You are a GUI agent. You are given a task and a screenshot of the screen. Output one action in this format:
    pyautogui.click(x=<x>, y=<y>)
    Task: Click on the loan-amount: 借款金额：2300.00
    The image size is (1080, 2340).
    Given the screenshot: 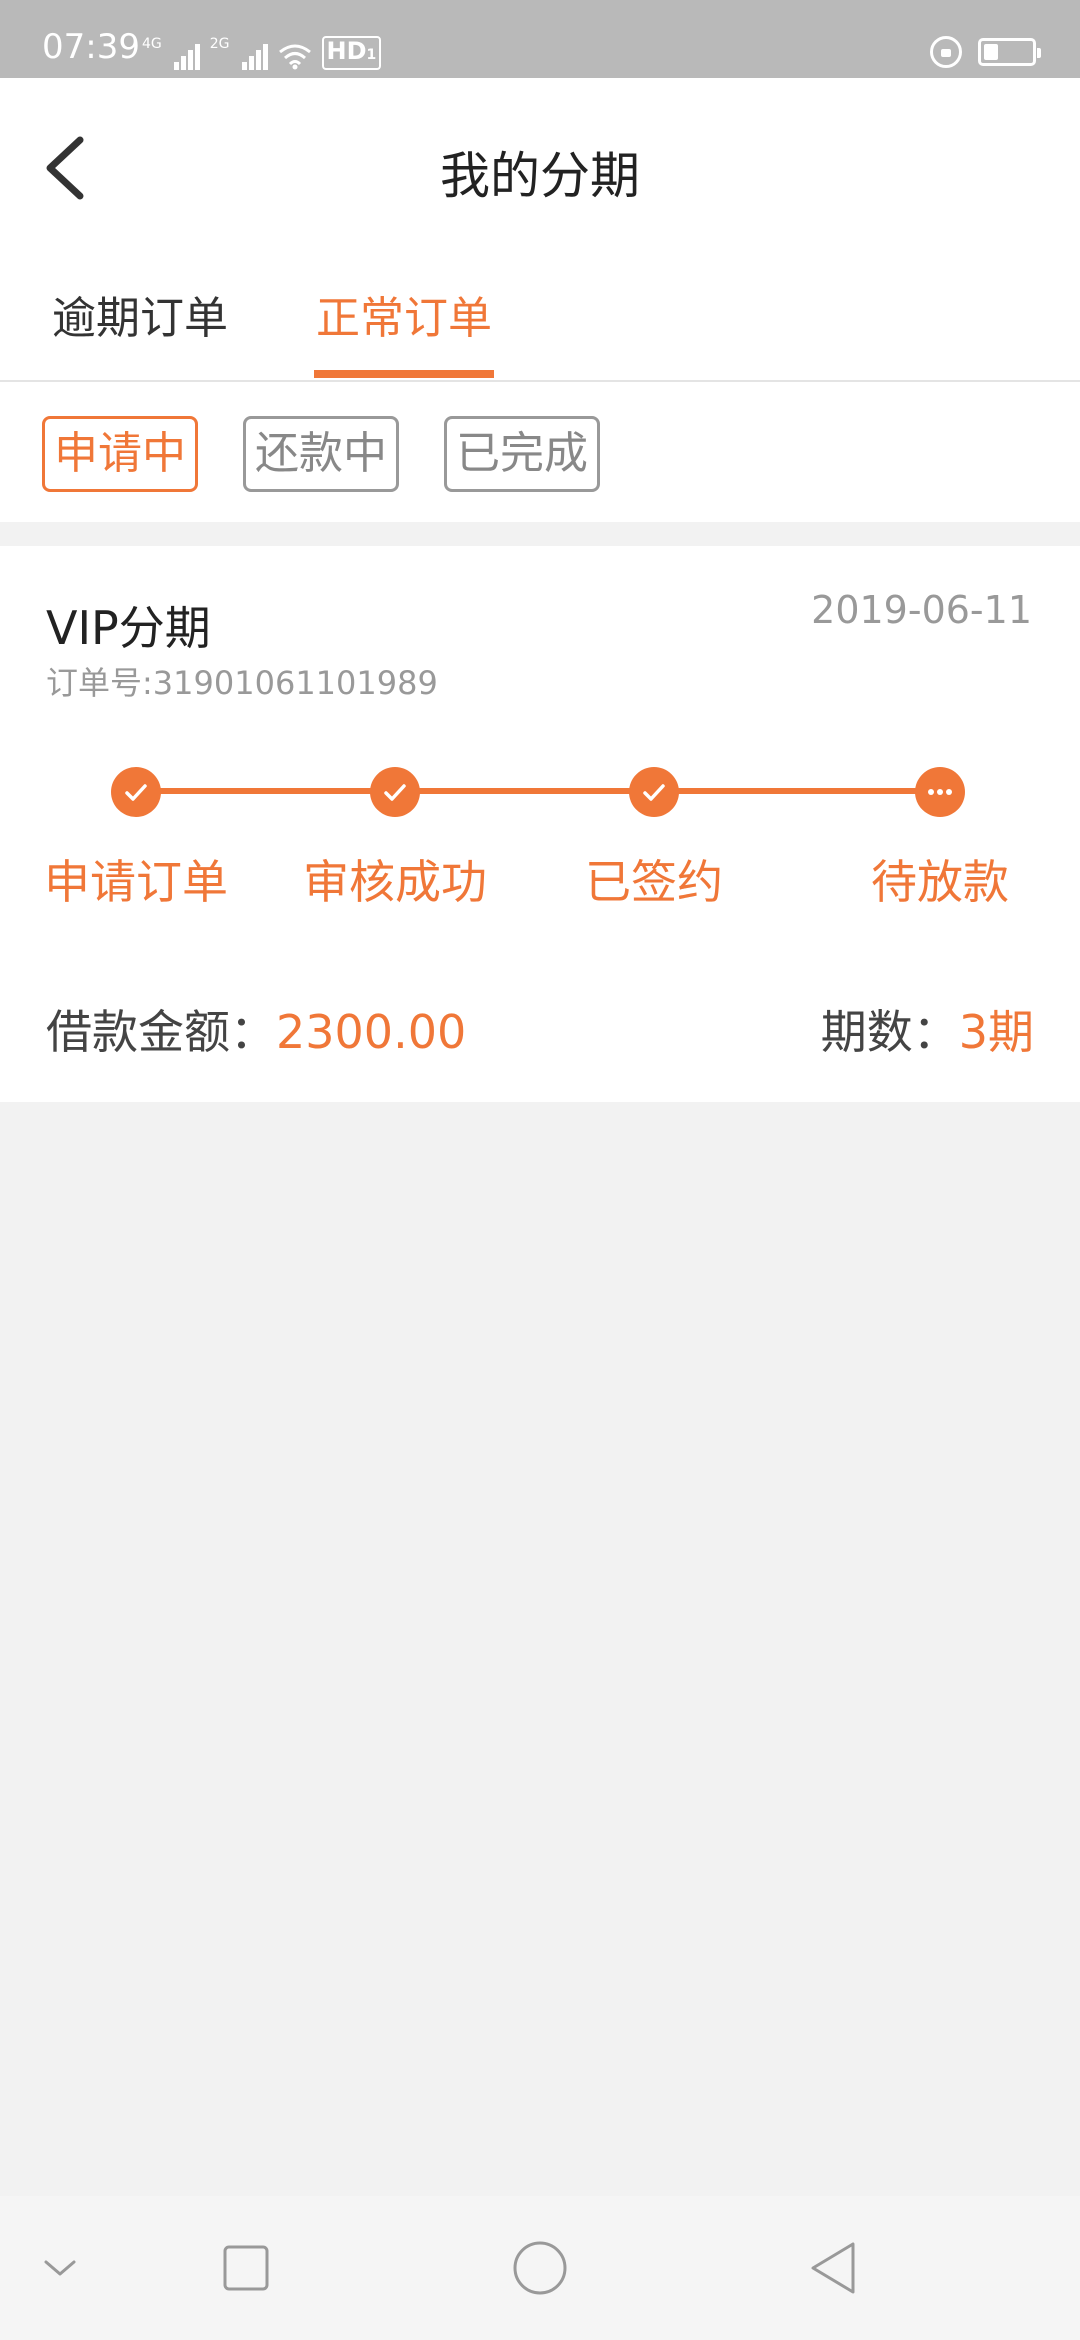 What is the action you would take?
    pyautogui.click(x=256, y=1029)
    